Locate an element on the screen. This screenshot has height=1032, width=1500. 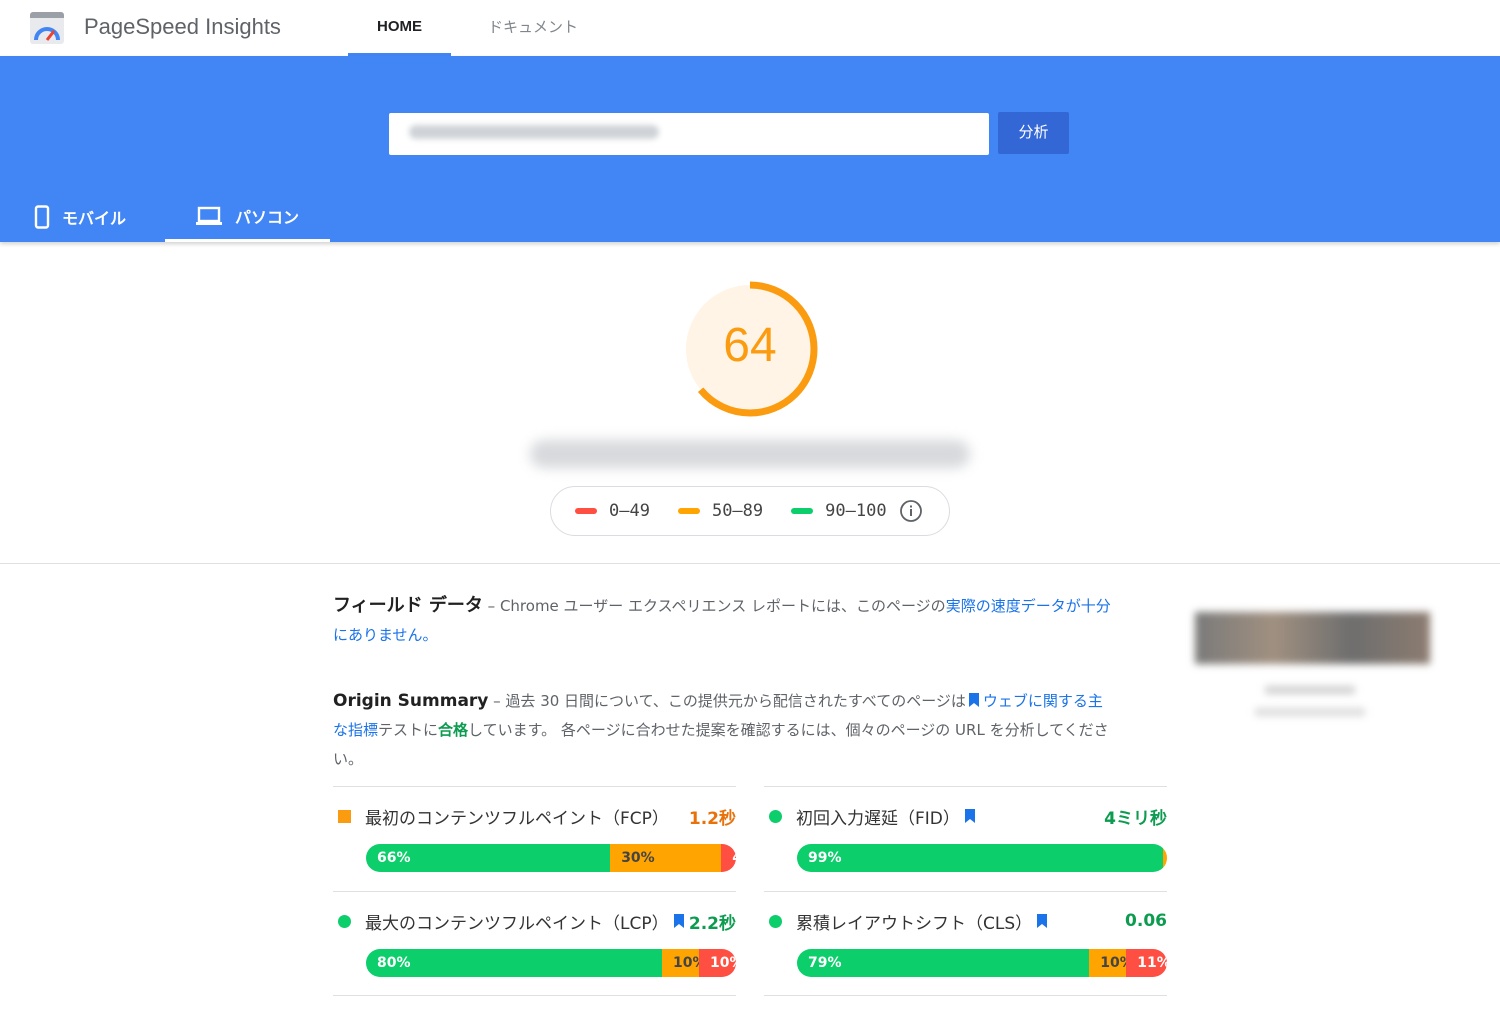
legend-range-average: 50–89 is located at coordinates (737, 511).